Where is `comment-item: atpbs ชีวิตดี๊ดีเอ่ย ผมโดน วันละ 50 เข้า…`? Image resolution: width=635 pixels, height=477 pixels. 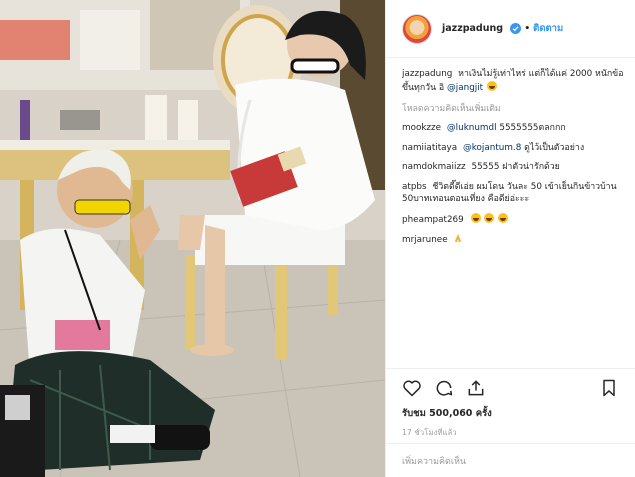
comment-item: atpbs ชีวิตดี๊ดีเอ่ย ผมโดน วันละ 50 เข้า… is located at coordinates (515, 193).